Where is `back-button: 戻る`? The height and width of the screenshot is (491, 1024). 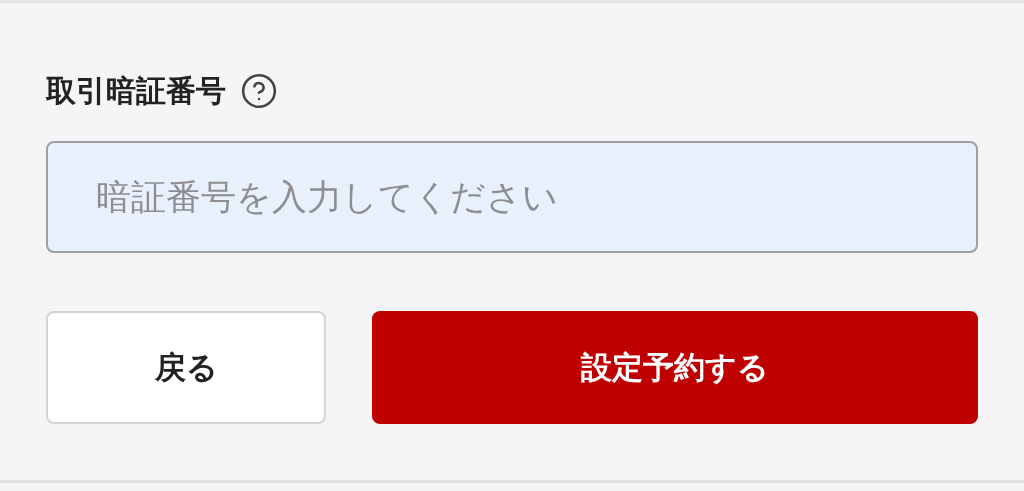 back-button: 戻る is located at coordinates (186, 367).